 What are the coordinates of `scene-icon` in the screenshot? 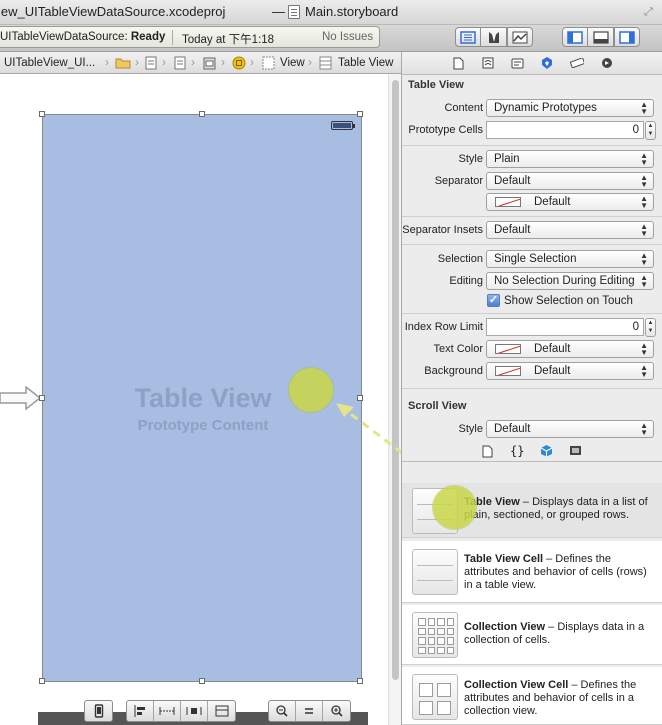 It's located at (209, 63).